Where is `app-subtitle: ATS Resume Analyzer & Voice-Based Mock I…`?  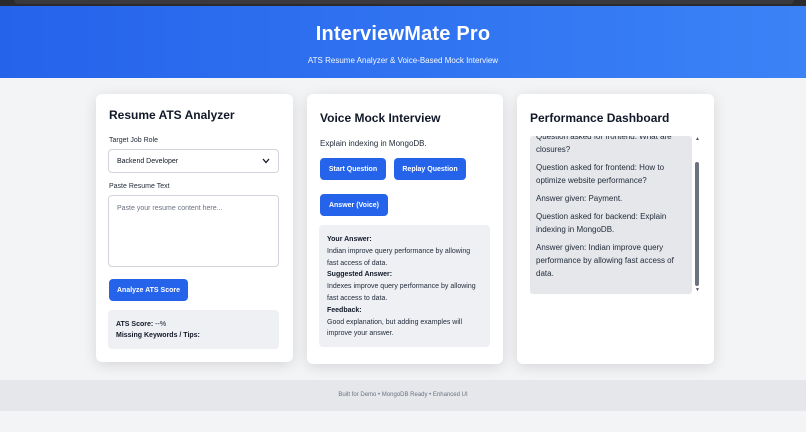 app-subtitle: ATS Resume Analyzer & Voice-Based Mock I… is located at coordinates (403, 60).